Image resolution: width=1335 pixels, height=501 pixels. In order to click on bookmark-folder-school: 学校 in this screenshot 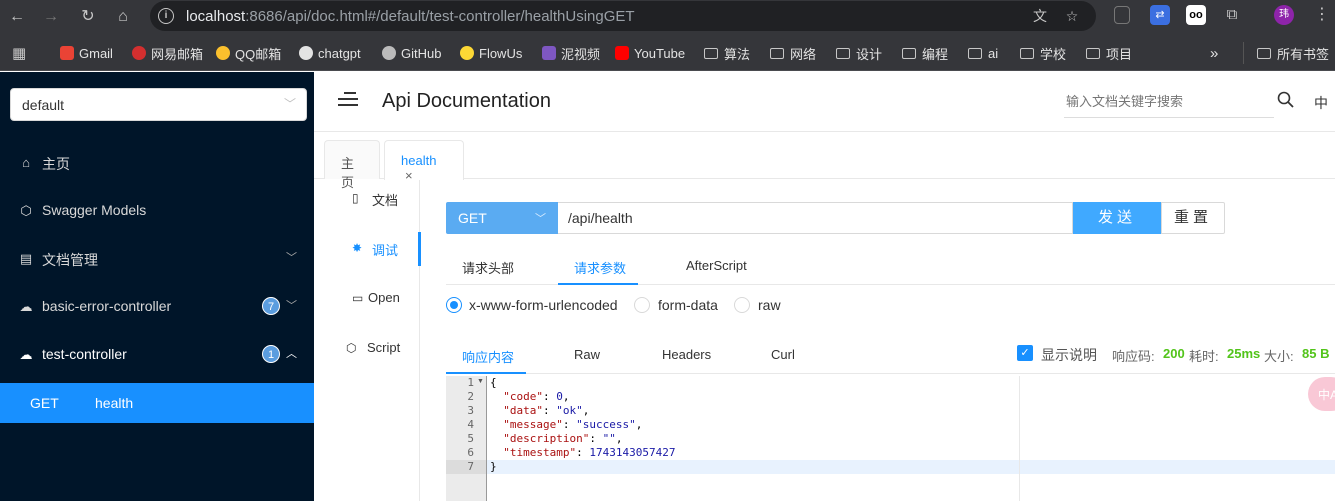, I will do `click(1043, 53)`.